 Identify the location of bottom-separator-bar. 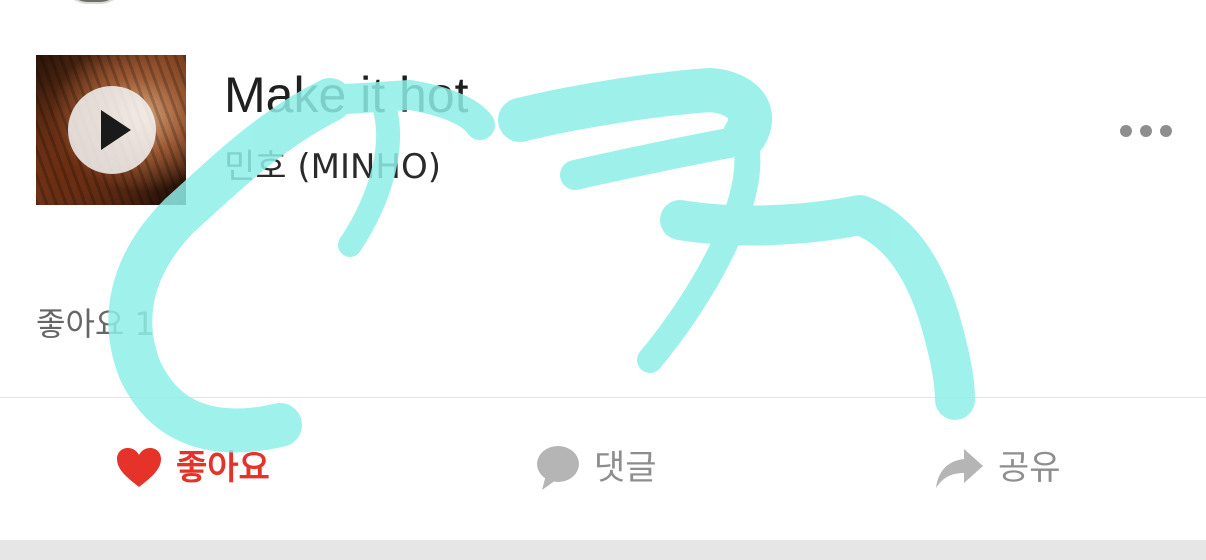
(603, 550).